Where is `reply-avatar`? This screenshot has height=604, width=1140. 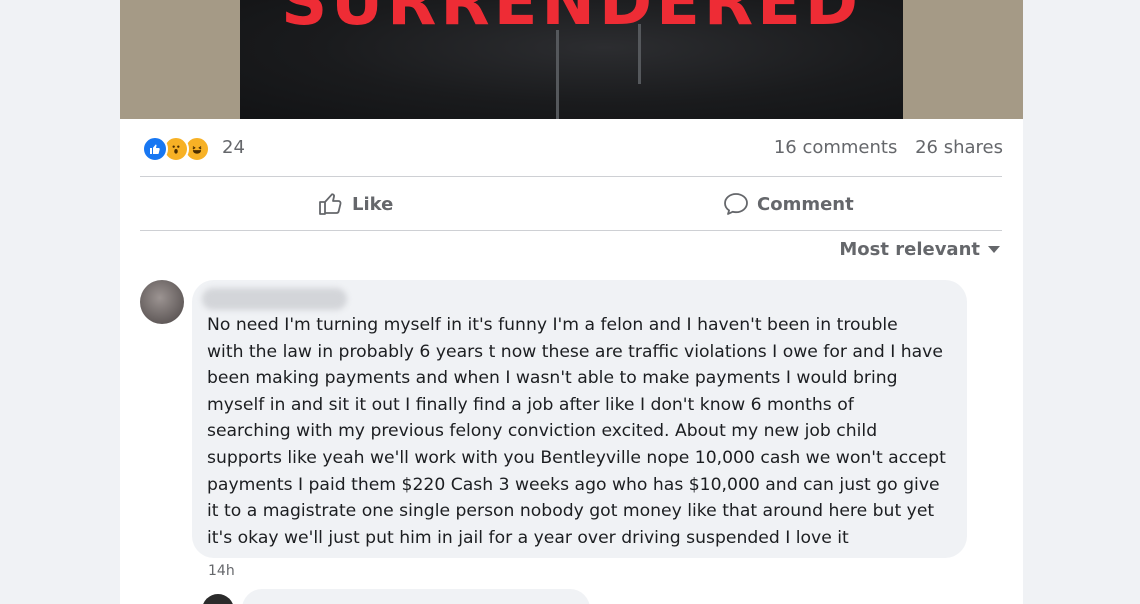 reply-avatar is located at coordinates (218, 599).